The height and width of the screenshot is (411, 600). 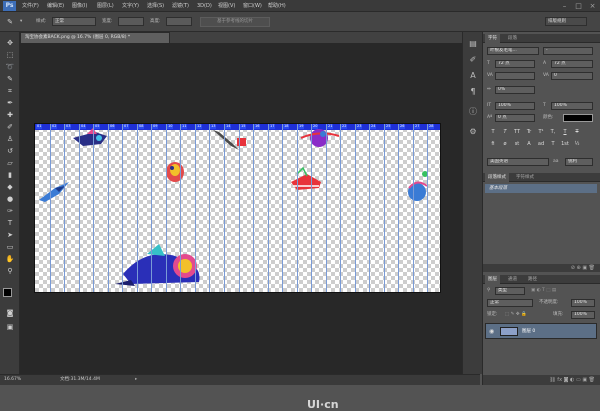 I want to click on horizontal-scale-input: 100%, so click(x=572, y=106).